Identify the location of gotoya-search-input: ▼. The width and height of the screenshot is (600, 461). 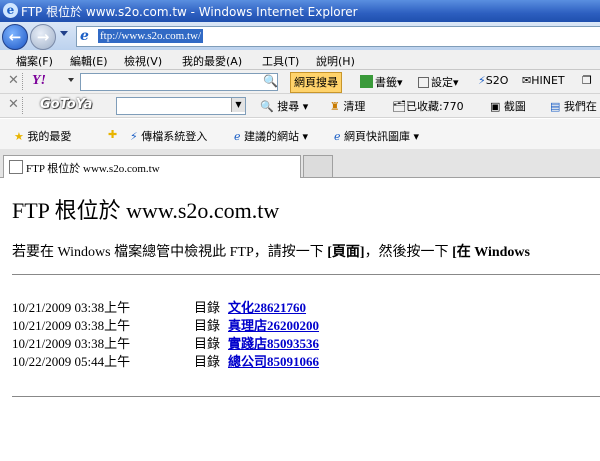
(181, 106).